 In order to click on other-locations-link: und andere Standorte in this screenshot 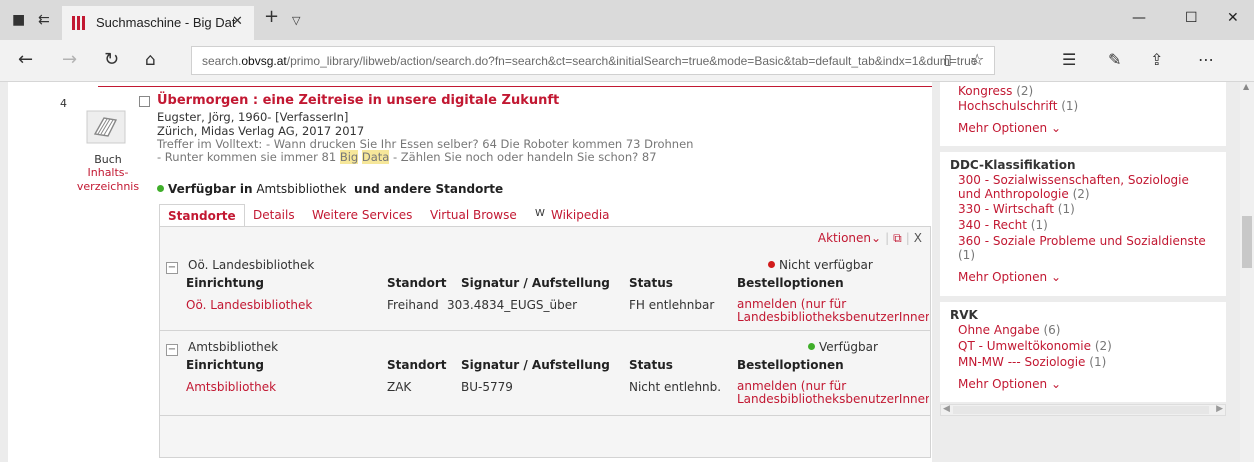, I will do `click(428, 189)`.